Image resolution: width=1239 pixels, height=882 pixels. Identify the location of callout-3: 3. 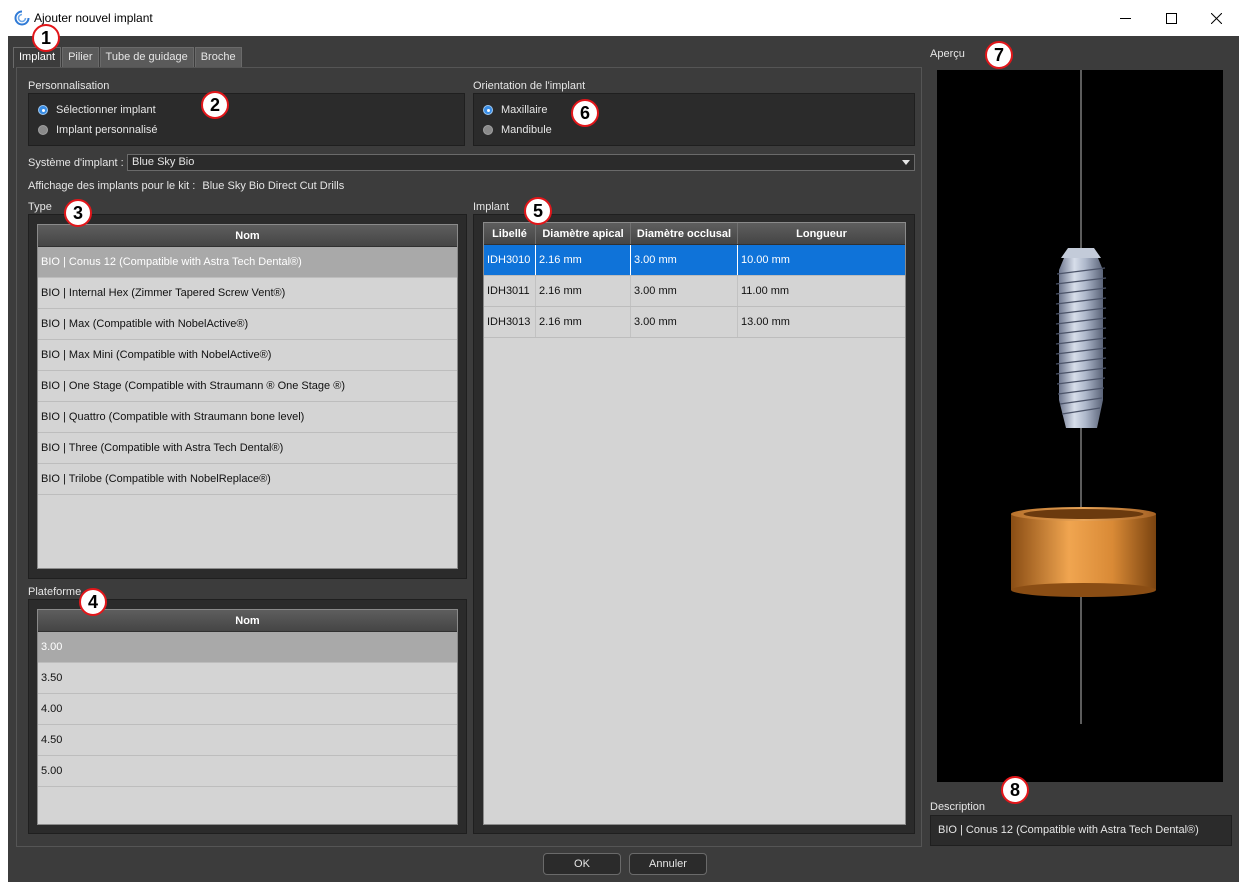
(78, 213).